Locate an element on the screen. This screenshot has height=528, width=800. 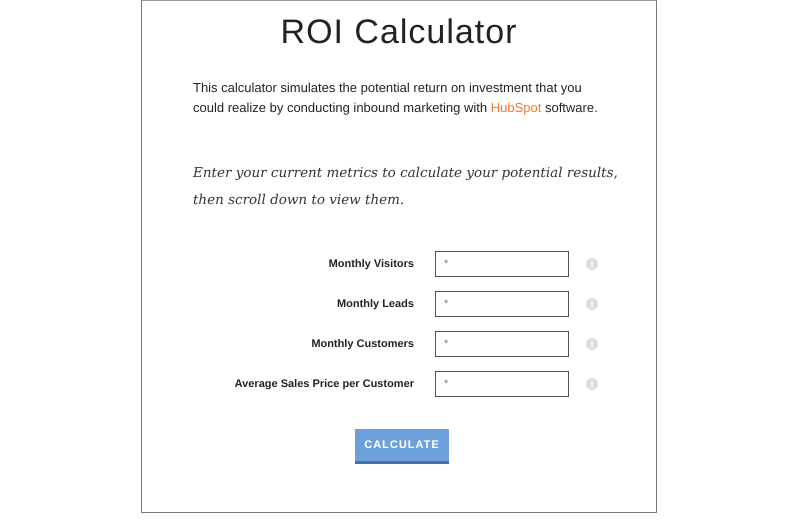
field-label: Monthly Customers is located at coordinates (362, 344).